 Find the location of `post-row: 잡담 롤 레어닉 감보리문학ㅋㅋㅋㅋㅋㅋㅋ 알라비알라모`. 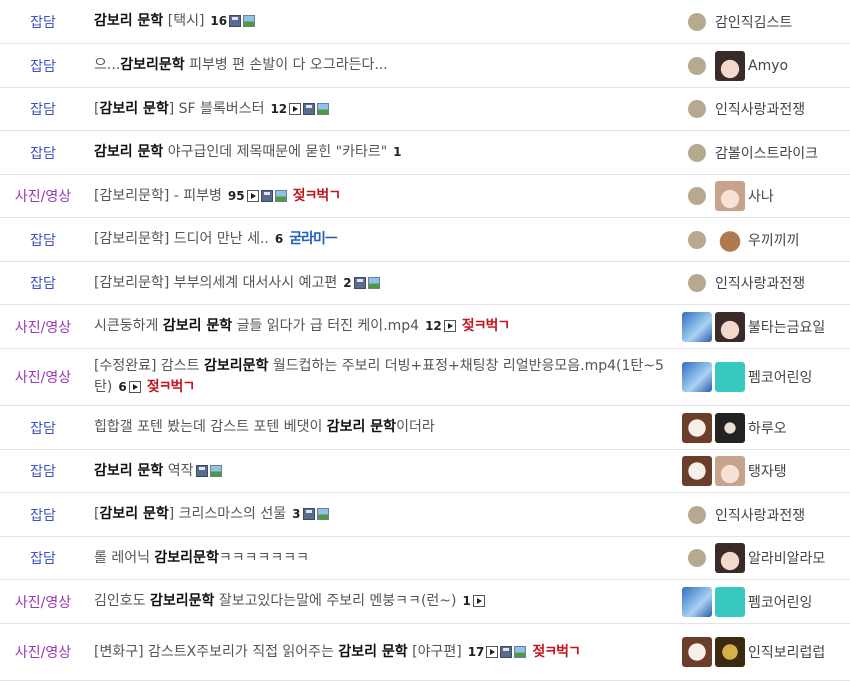

post-row: 잡담 롤 레어닉 감보리문학ㅋㅋㅋㅋㅋㅋㅋ 알라비알라모 is located at coordinates (425, 558).